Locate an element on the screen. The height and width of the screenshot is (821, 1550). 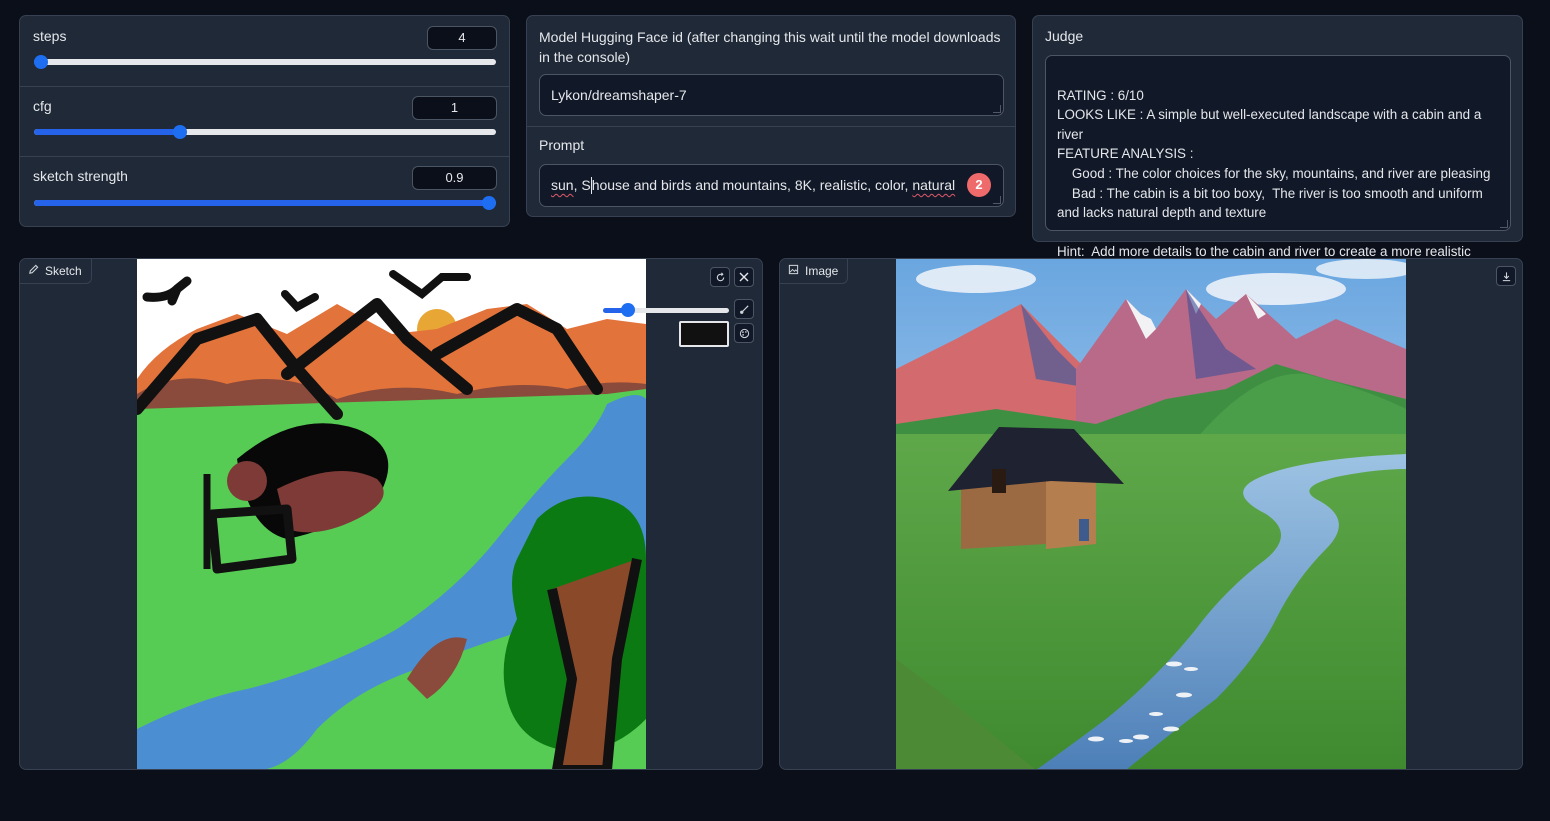
params-panel: steps 4 cfg 1 sketch strength 0.9 is located at coordinates (264, 121).